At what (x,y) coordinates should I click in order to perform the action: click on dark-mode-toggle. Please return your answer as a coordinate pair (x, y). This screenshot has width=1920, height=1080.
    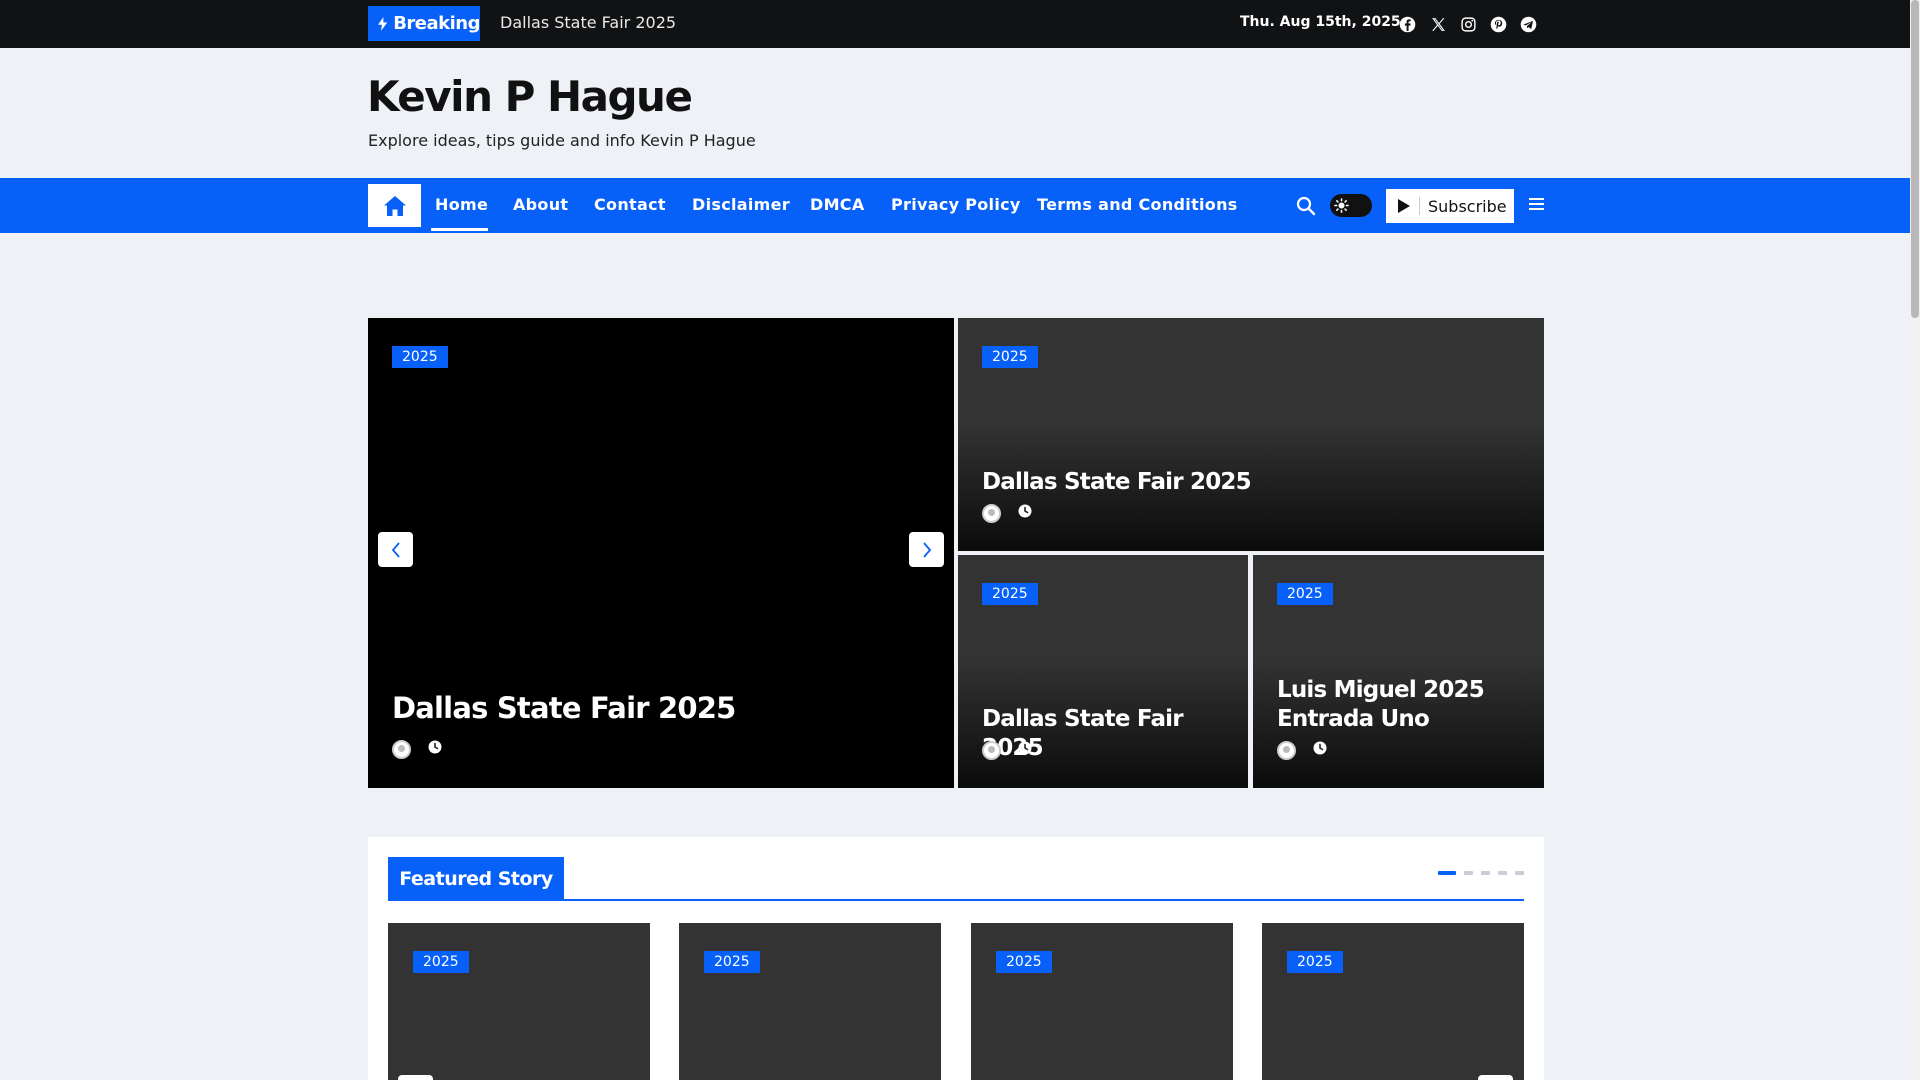
    Looking at the image, I should click on (1351, 205).